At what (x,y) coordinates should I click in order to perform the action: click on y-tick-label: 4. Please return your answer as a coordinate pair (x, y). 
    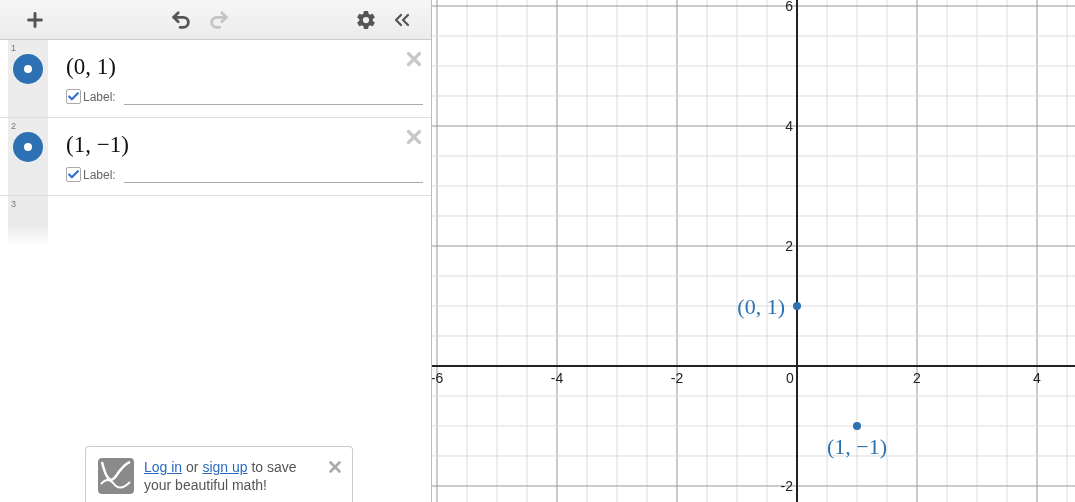
    Looking at the image, I should click on (789, 126).